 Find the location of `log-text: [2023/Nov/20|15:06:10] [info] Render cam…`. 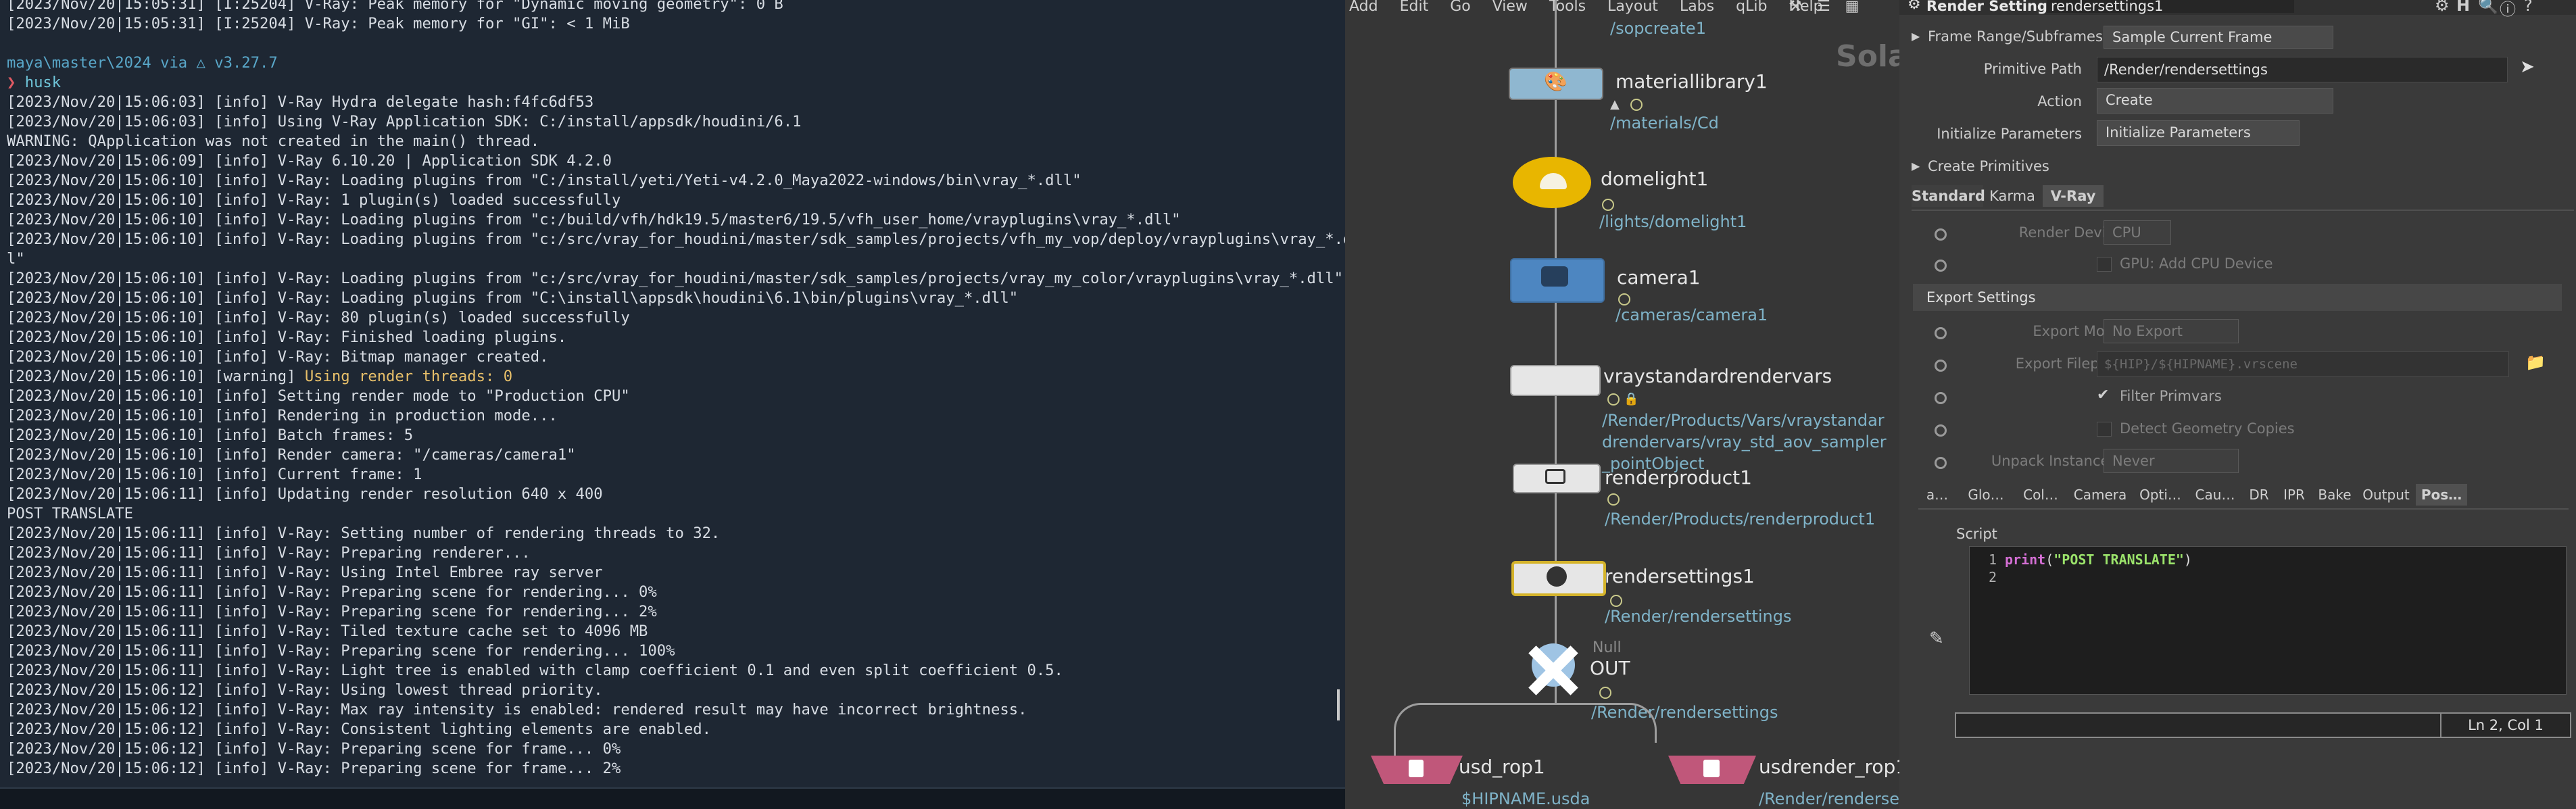

log-text: [2023/Nov/20|15:06:10] [info] Render cam… is located at coordinates (291, 455).